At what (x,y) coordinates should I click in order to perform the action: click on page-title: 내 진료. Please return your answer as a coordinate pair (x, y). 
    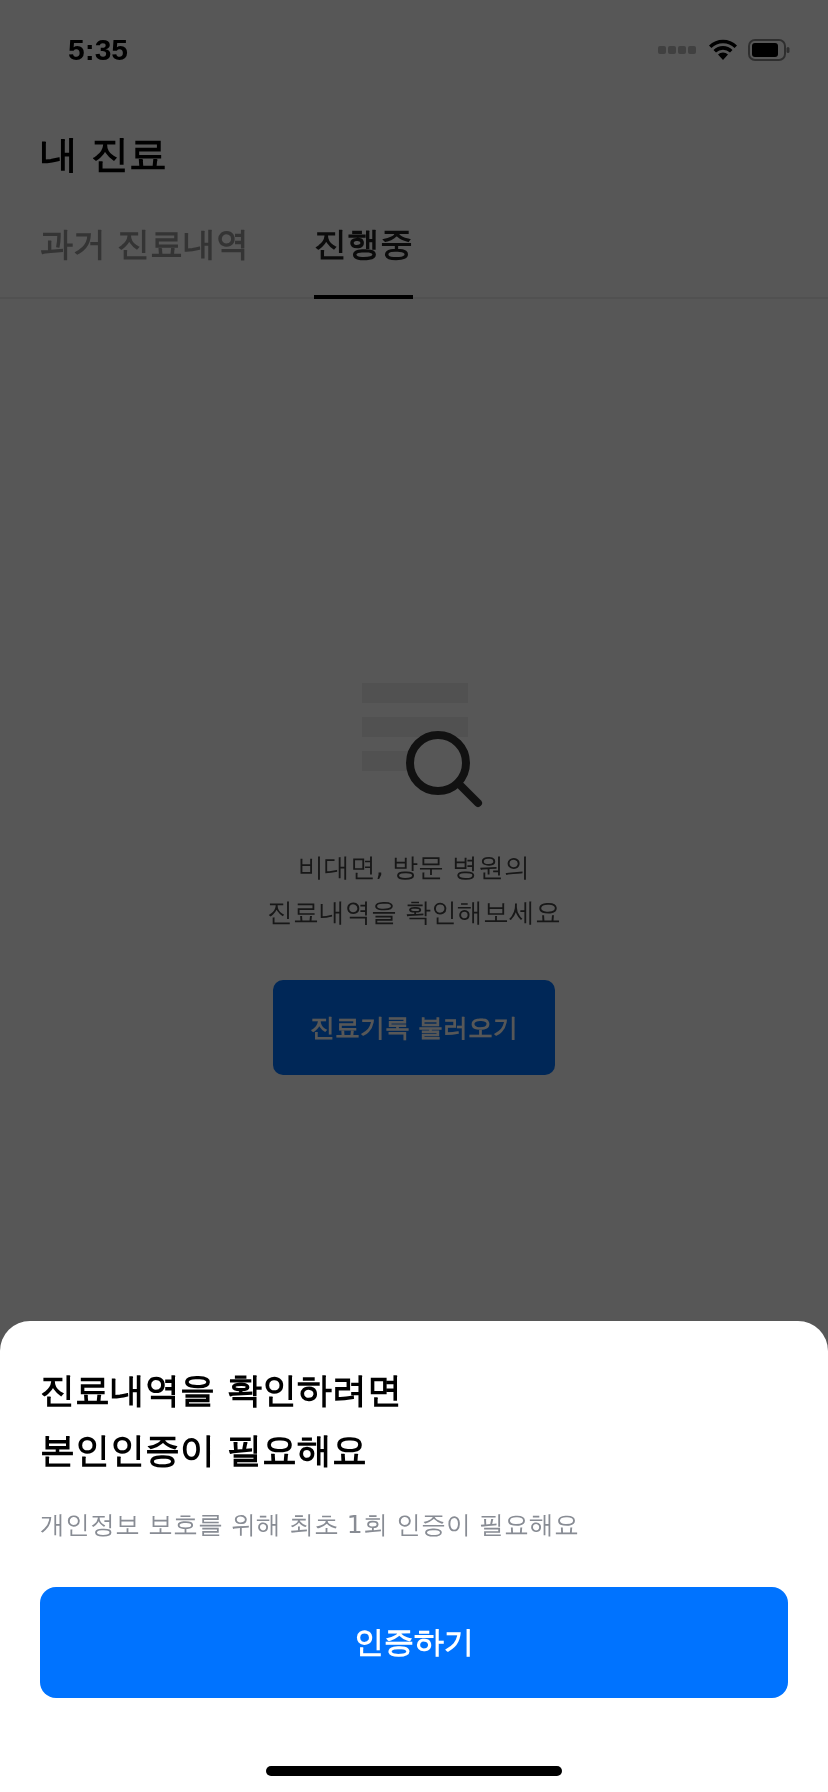
    Looking at the image, I should click on (104, 155).